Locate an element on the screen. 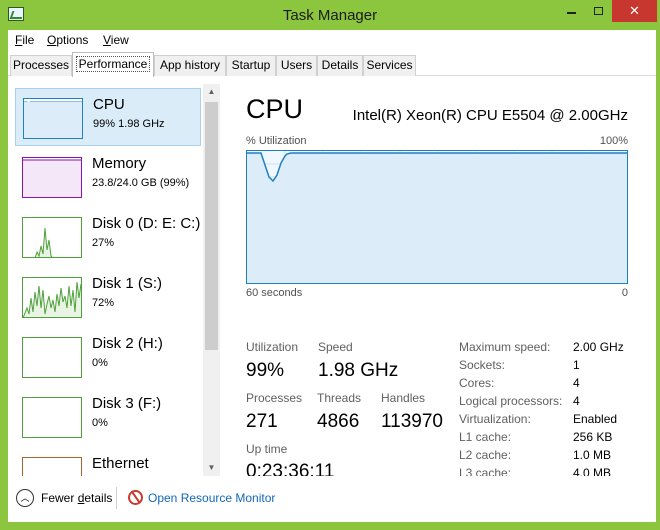 The width and height of the screenshot is (660, 530). sidebar-item-name: Disk 1 (S:) is located at coordinates (127, 283).